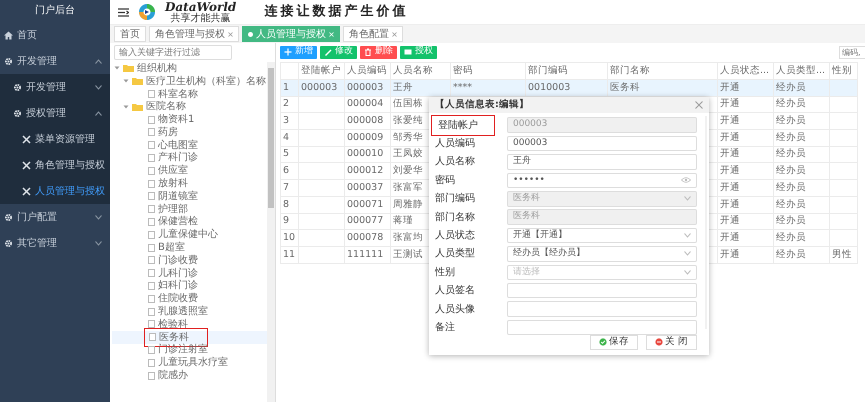  What do you see at coordinates (178, 222) in the screenshot?
I see `tree-label: 保健营检` at bounding box center [178, 222].